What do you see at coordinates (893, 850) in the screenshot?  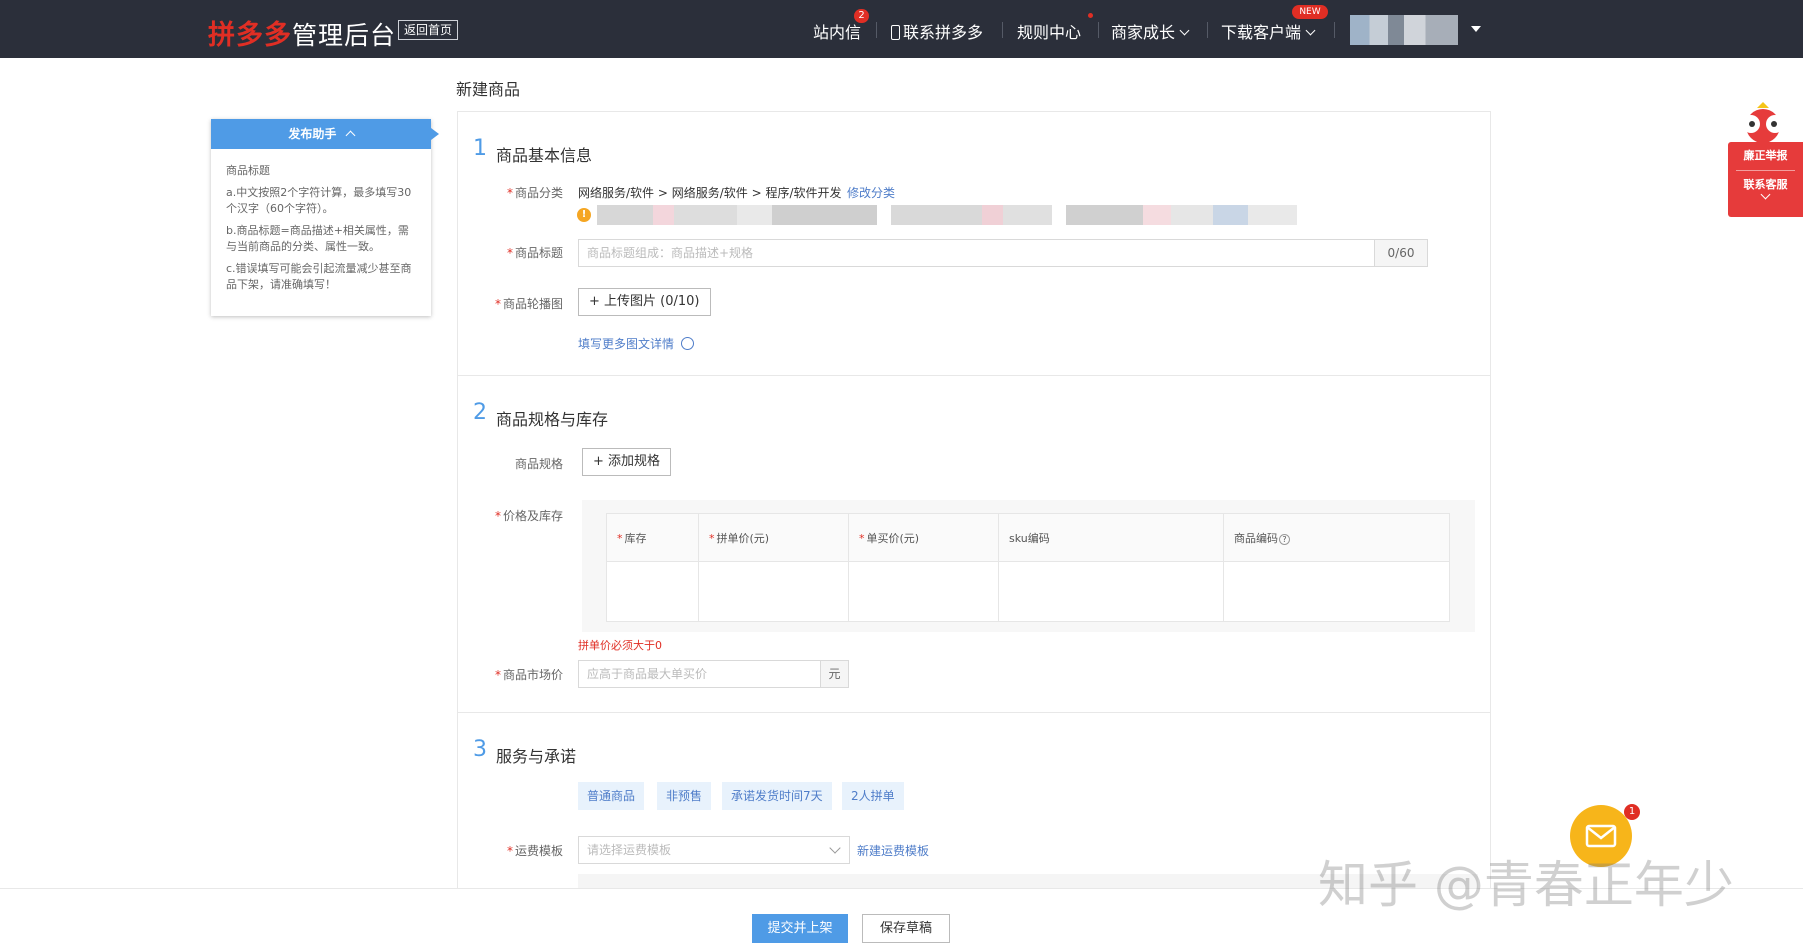 I see `new-shipping-template-link: 新建运费模板` at bounding box center [893, 850].